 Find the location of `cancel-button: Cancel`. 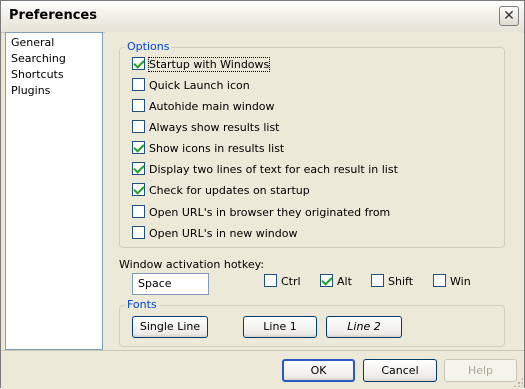

cancel-button: Cancel is located at coordinates (400, 370).